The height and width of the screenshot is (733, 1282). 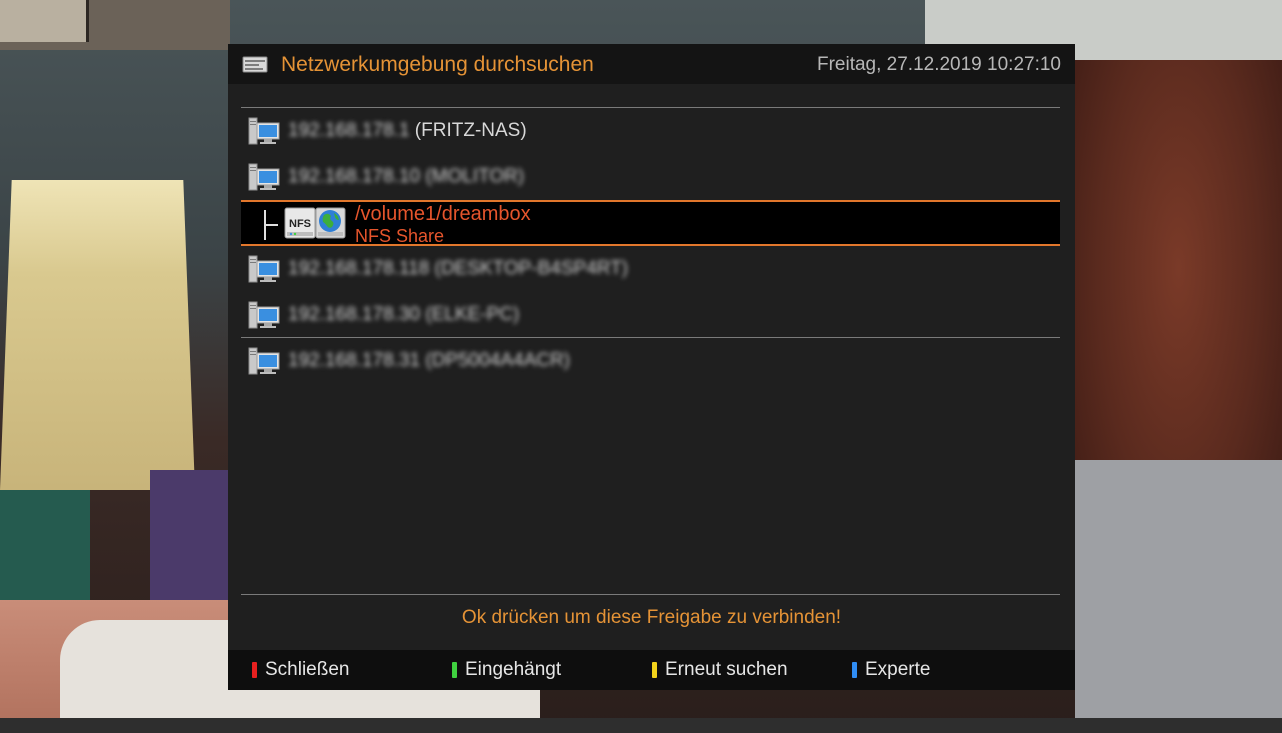 What do you see at coordinates (97, 335) in the screenshot?
I see `background-lampshade` at bounding box center [97, 335].